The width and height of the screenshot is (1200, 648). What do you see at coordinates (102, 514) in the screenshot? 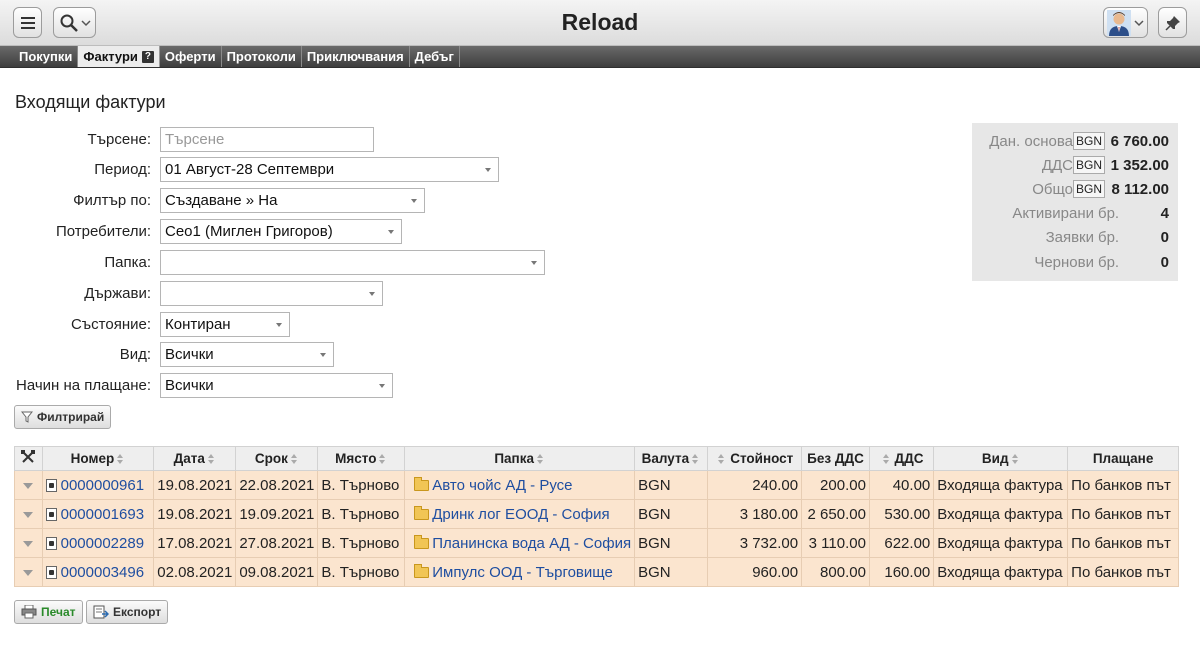
I see `invoice-link: 0000001693` at bounding box center [102, 514].